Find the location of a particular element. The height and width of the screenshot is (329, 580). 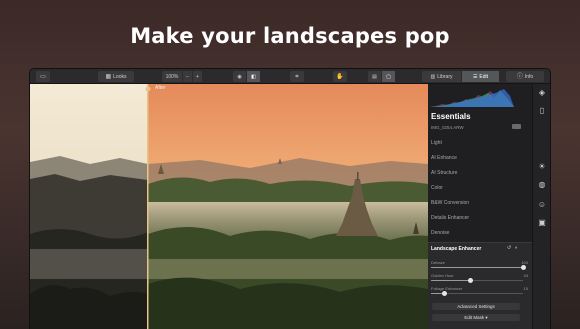

foliage-enhancer-slider is located at coordinates (477, 293).